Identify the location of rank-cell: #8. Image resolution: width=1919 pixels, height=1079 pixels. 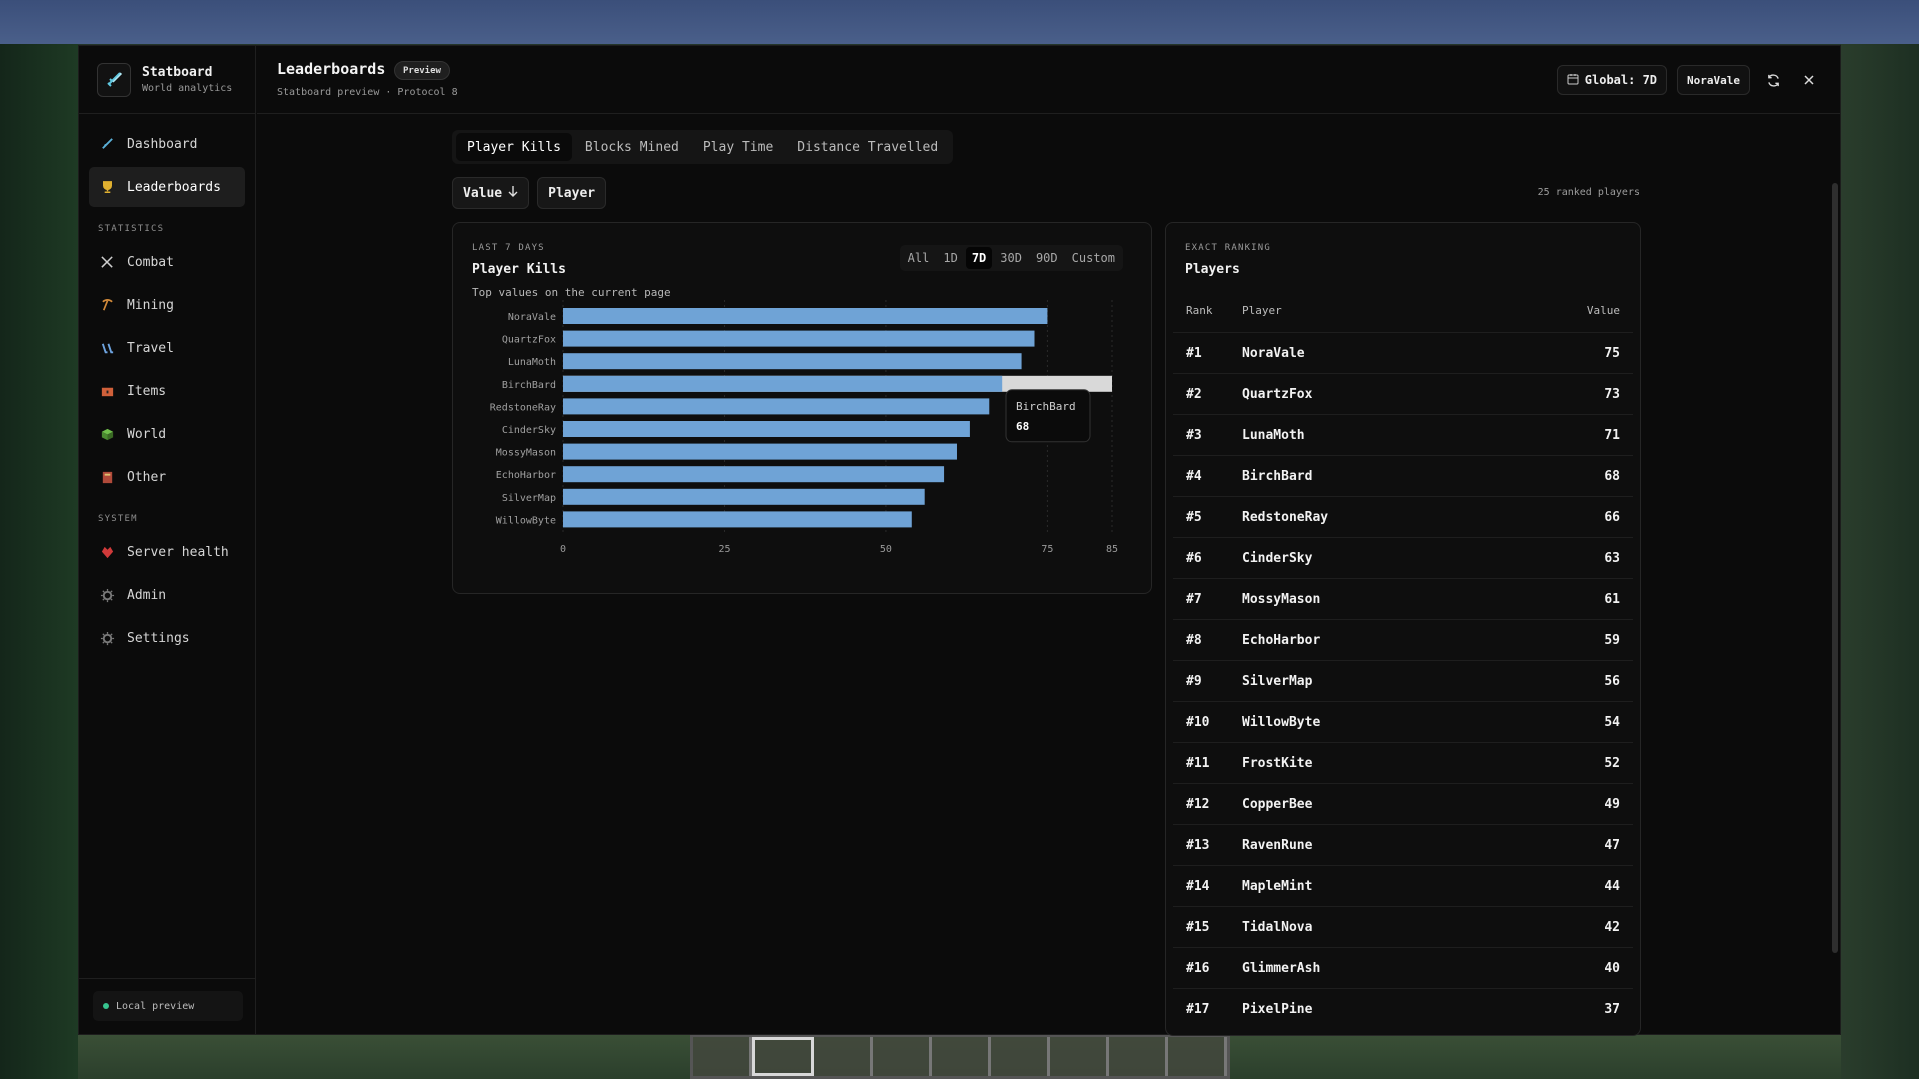
(1194, 640).